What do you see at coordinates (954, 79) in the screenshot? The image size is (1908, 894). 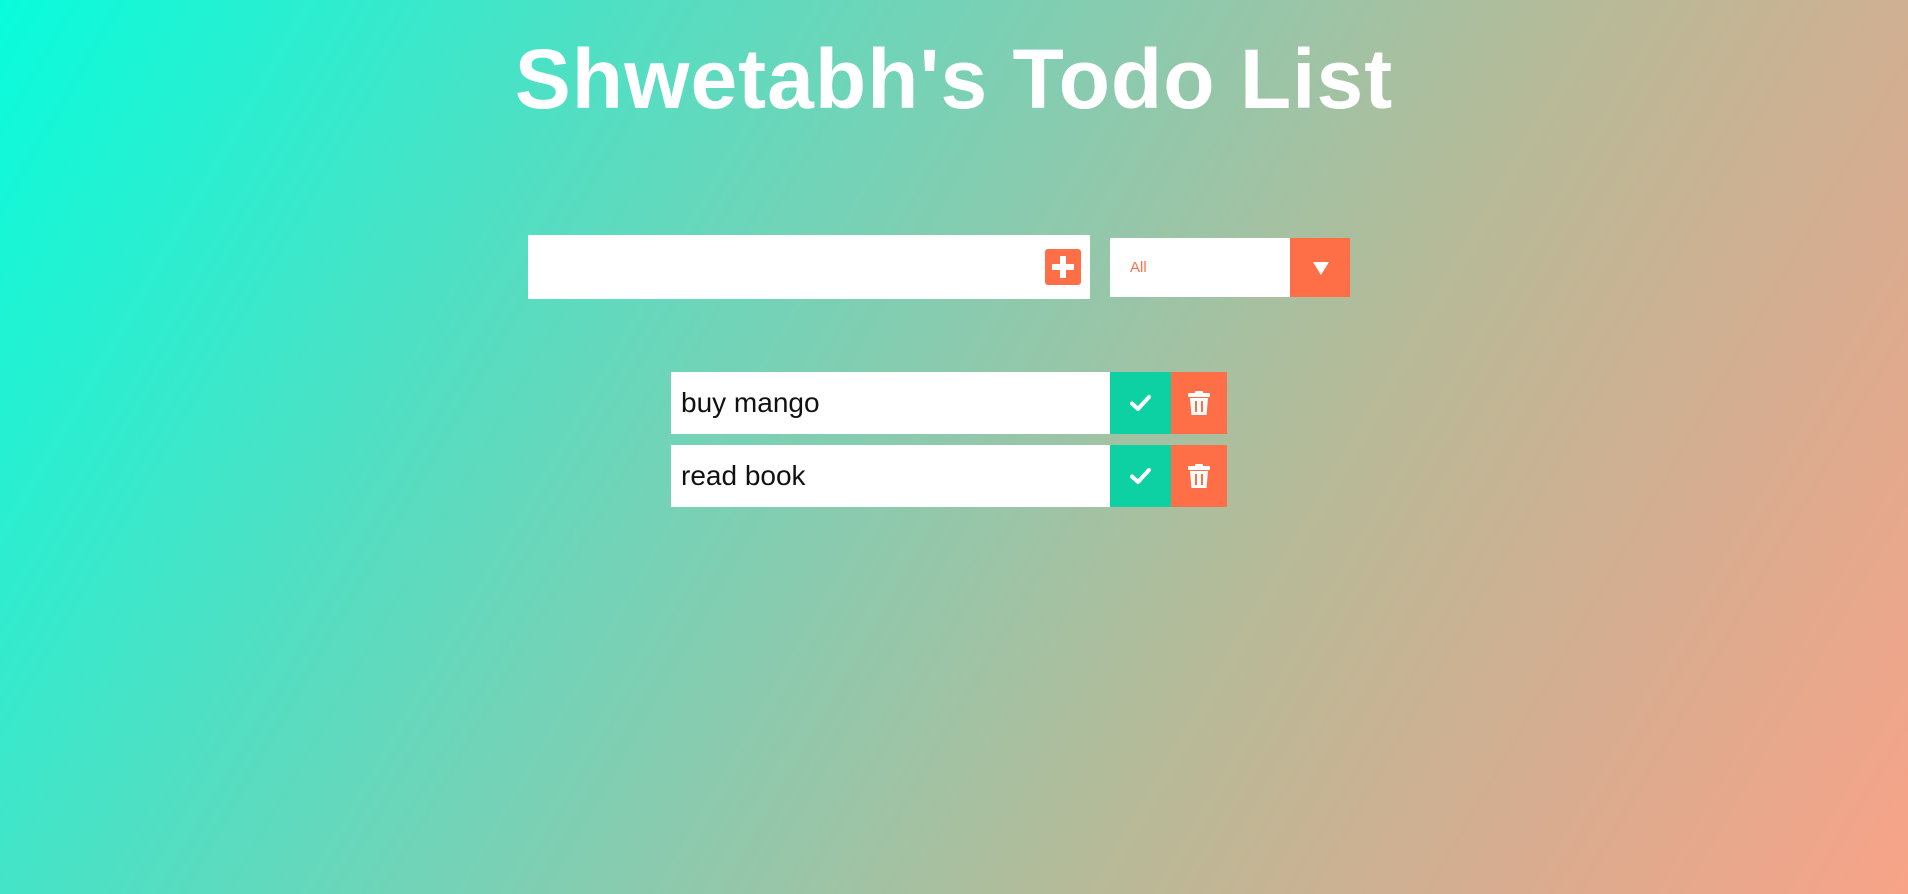 I see `page-title: Shwetabh's Todo List` at bounding box center [954, 79].